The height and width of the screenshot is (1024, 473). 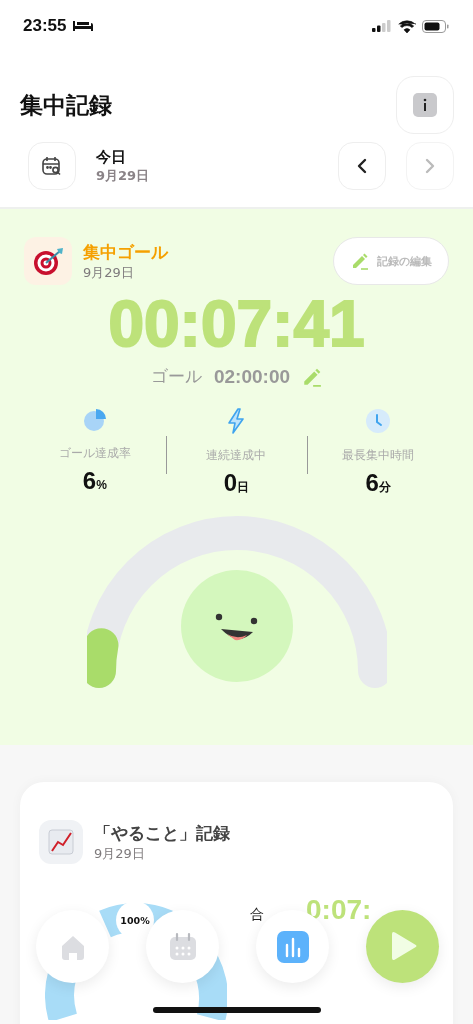 I want to click on clock-icon, so click(x=378, y=421).